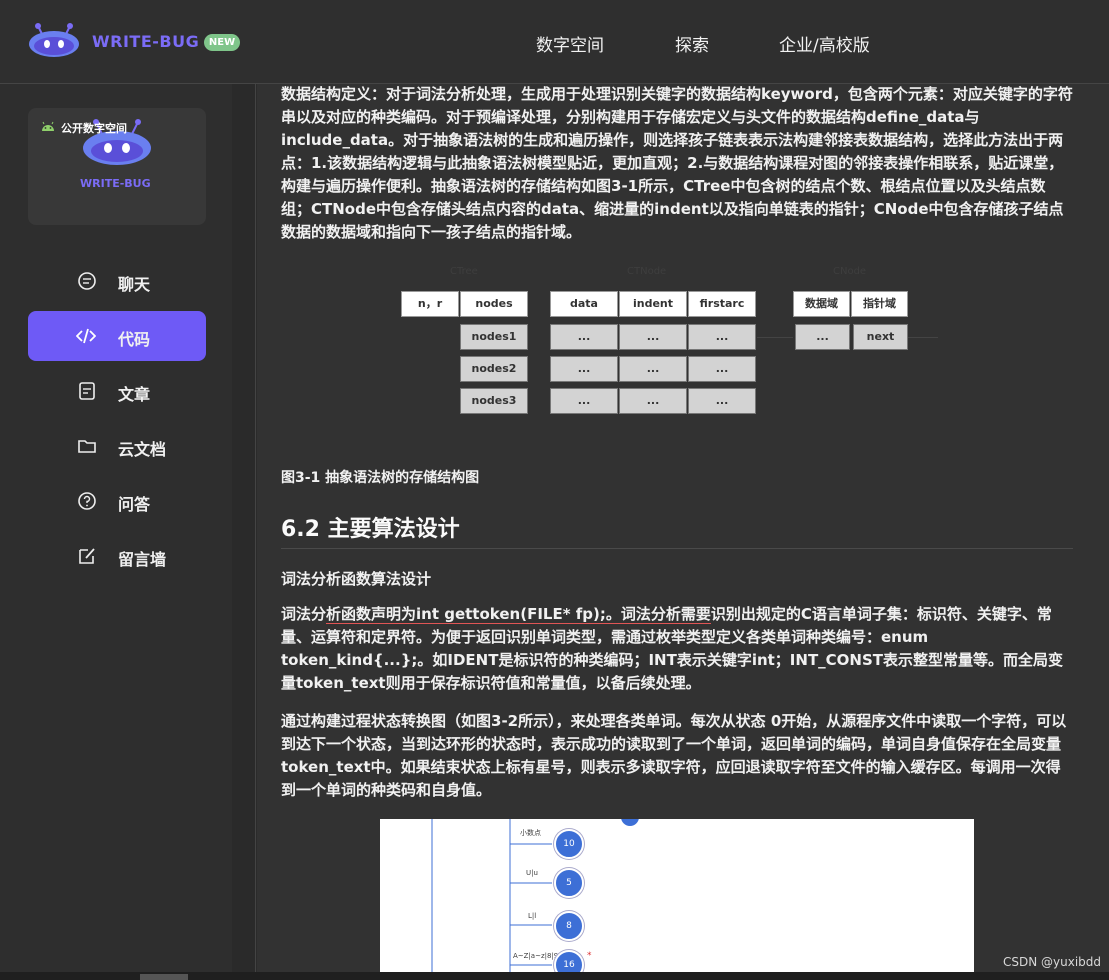 This screenshot has width=1109, height=980. Describe the element at coordinates (589, 956) in the screenshot. I see `retract-star: *` at that location.